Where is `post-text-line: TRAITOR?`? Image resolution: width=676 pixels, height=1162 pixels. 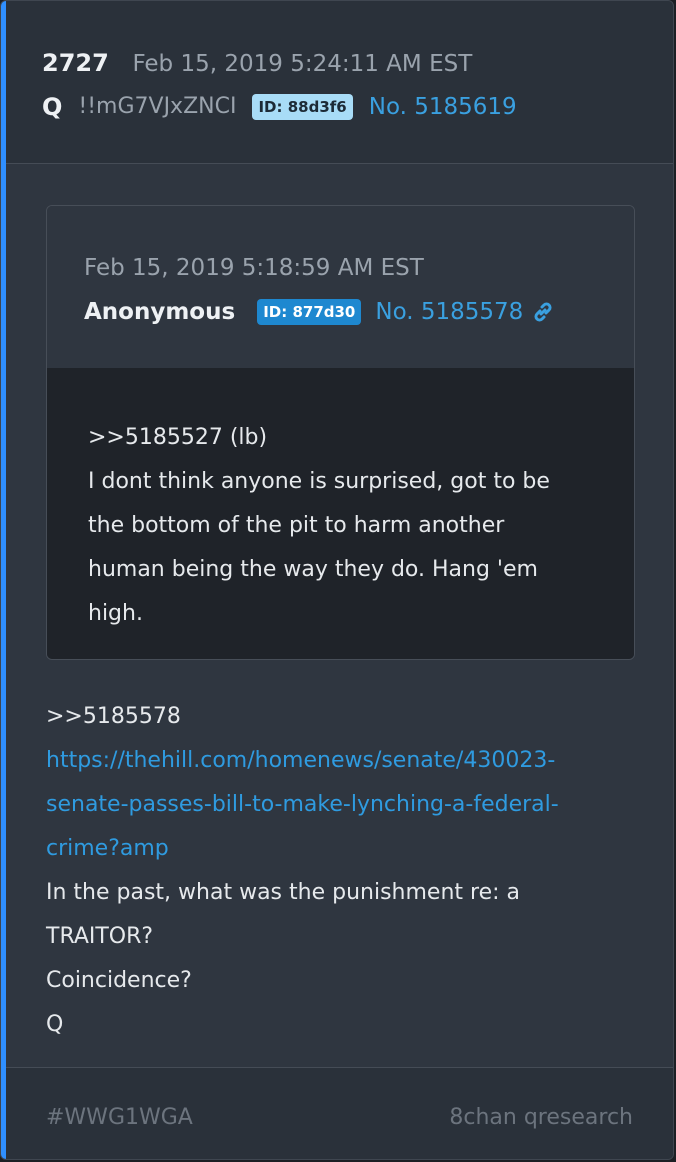
post-text-line: TRAITOR? is located at coordinates (100, 936).